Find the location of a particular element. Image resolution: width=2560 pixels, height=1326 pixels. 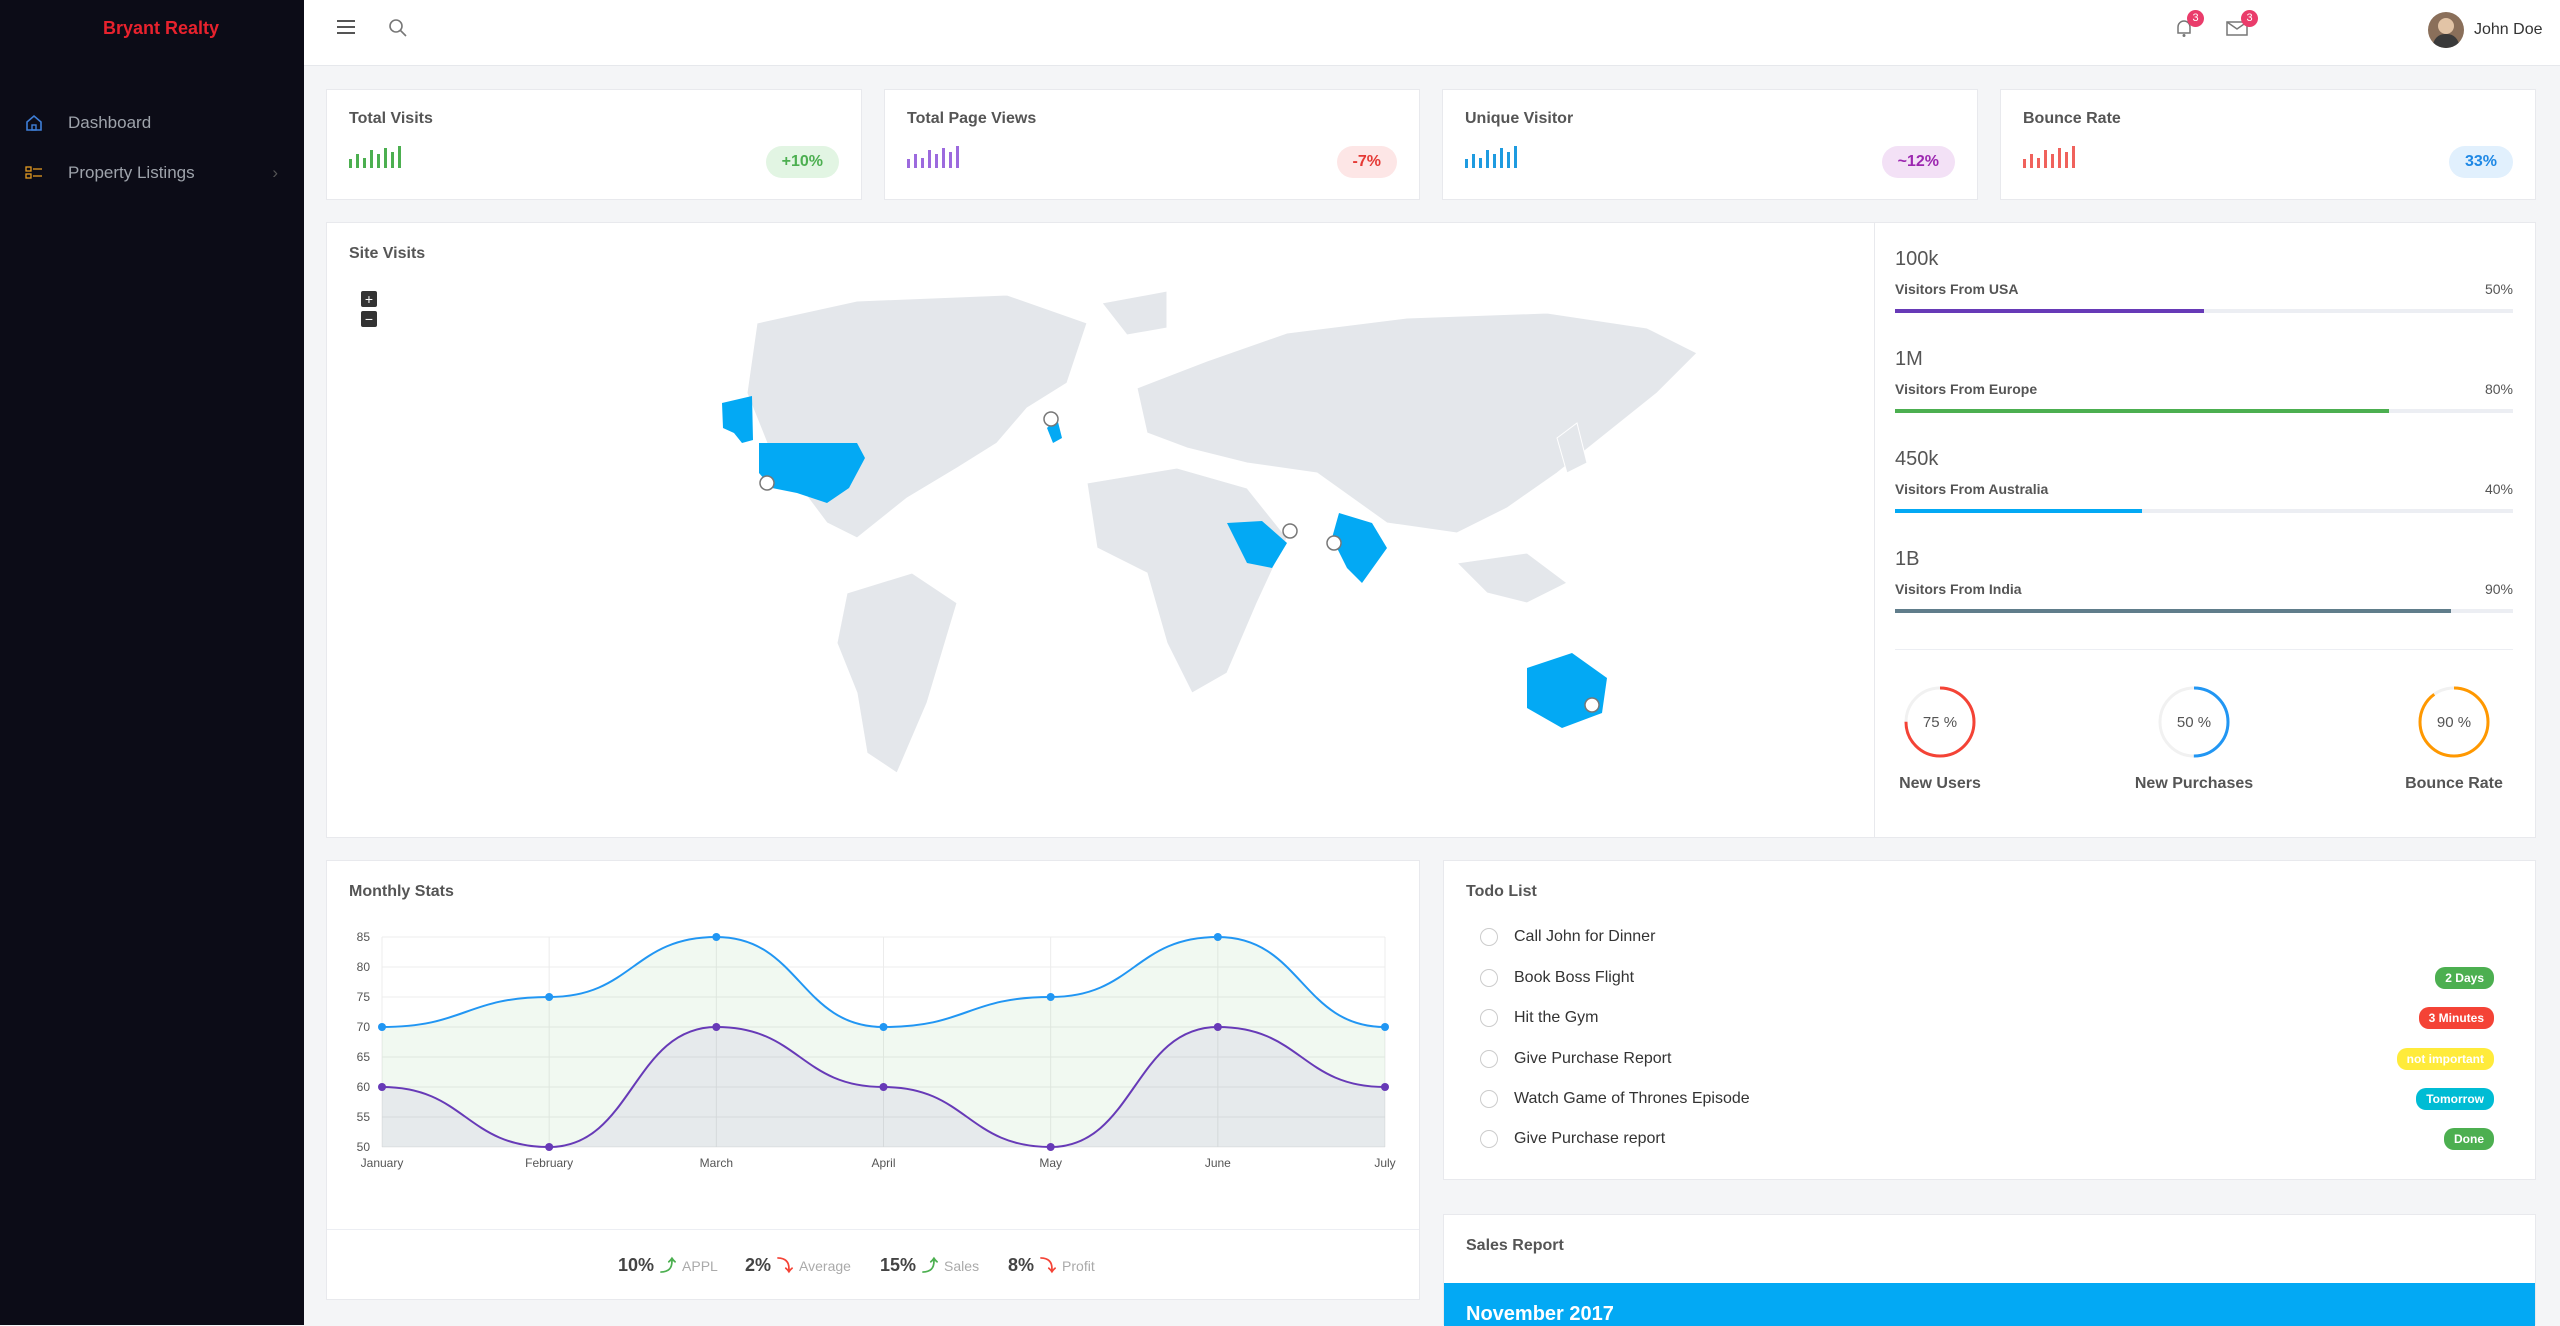

x-tick-label: March is located at coordinates (716, 1163).